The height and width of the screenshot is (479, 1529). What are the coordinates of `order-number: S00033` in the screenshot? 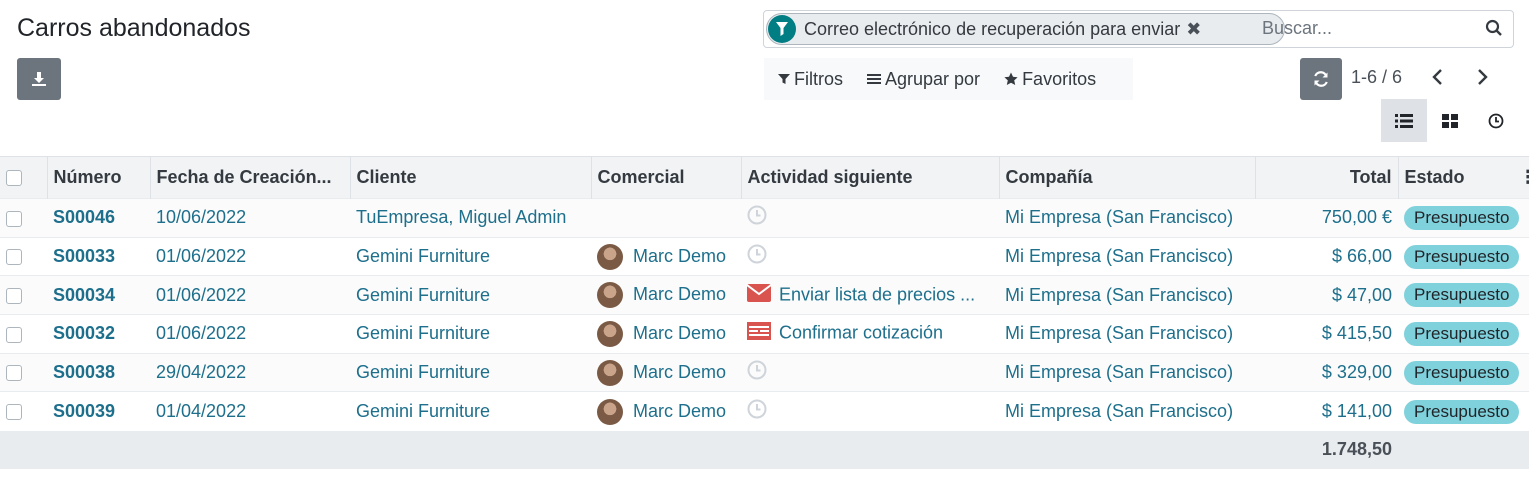 It's located at (98, 256).